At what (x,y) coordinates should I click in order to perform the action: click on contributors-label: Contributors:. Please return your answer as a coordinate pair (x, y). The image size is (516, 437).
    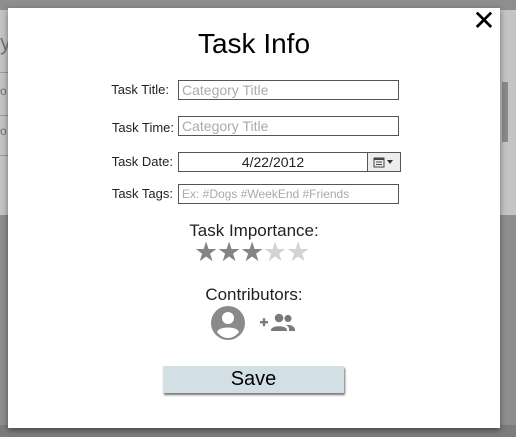
    Looking at the image, I should click on (254, 294).